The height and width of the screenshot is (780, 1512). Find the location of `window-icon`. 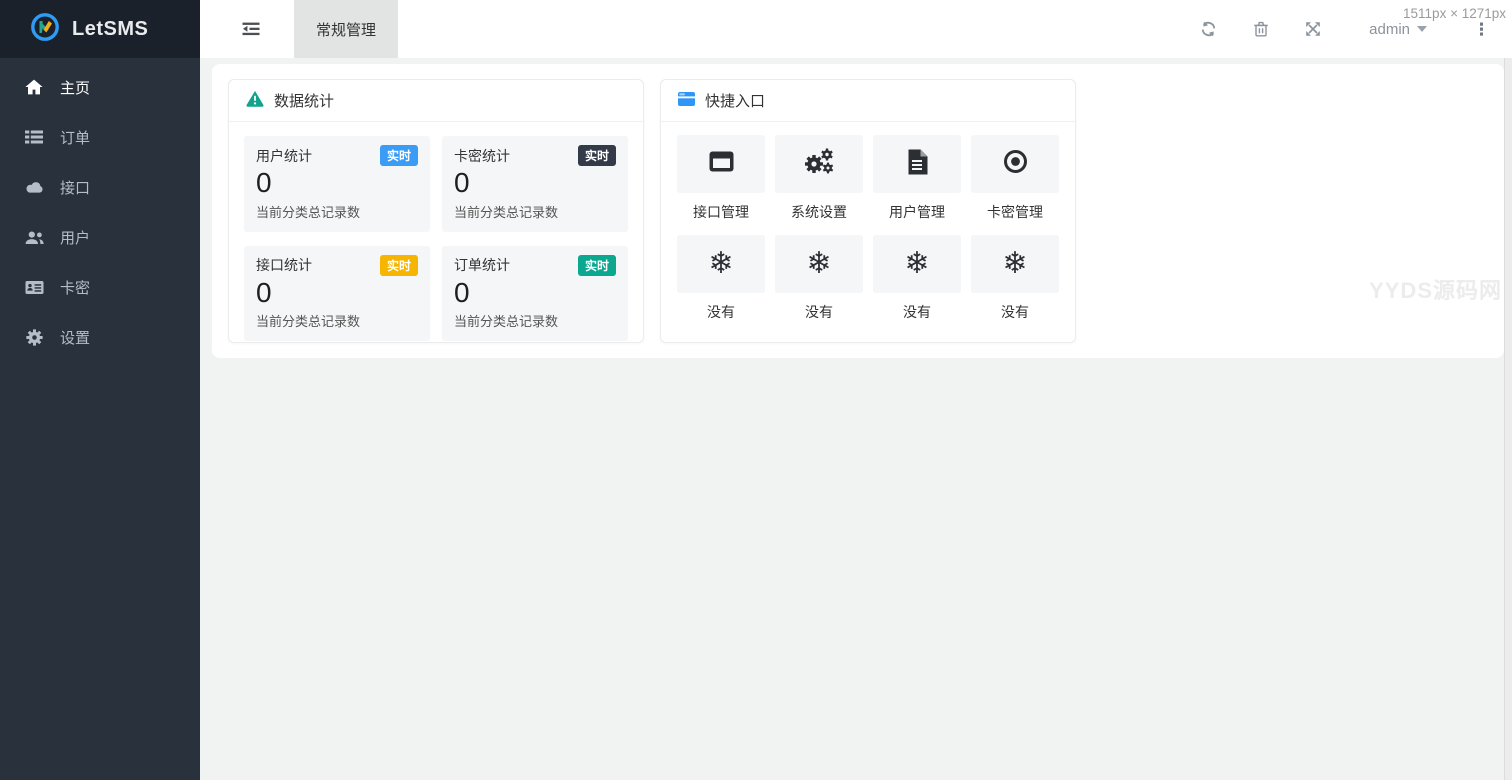

window-icon is located at coordinates (721, 164).